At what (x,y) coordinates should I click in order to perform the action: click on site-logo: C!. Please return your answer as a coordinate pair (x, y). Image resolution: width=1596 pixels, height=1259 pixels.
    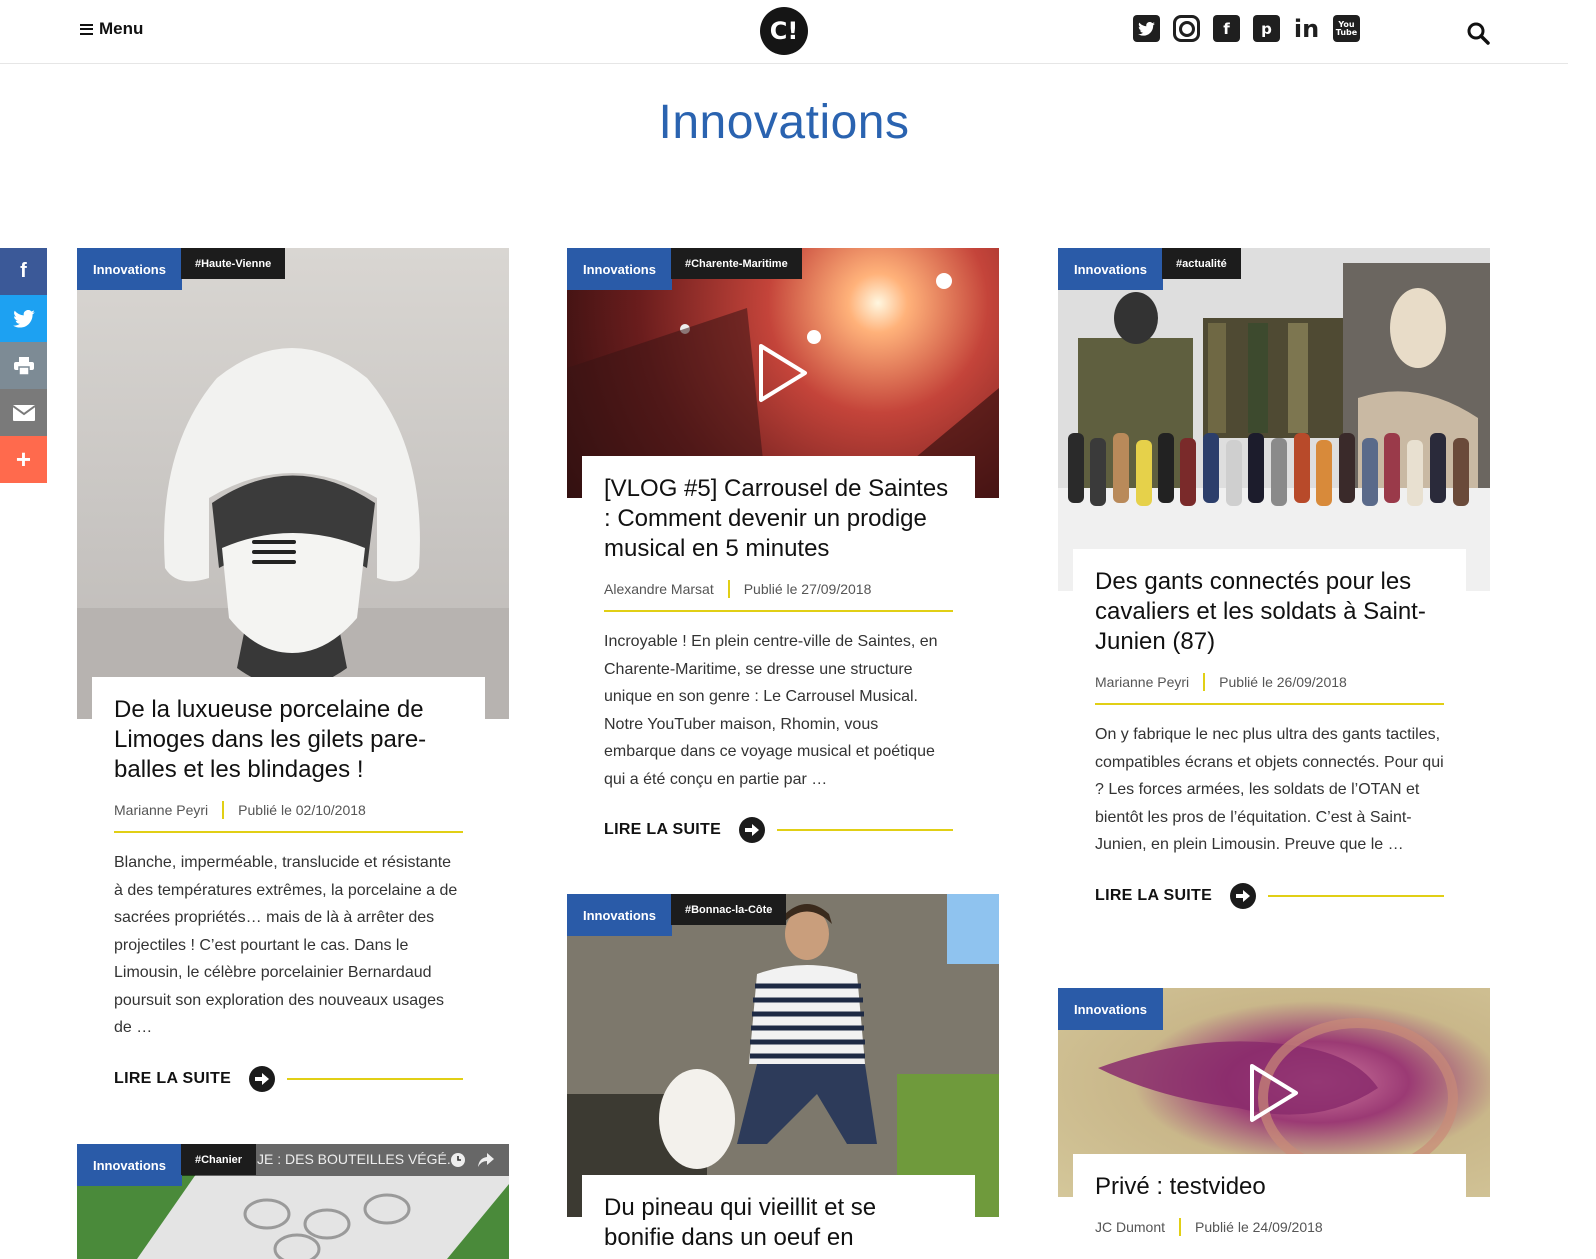
    Looking at the image, I should click on (784, 31).